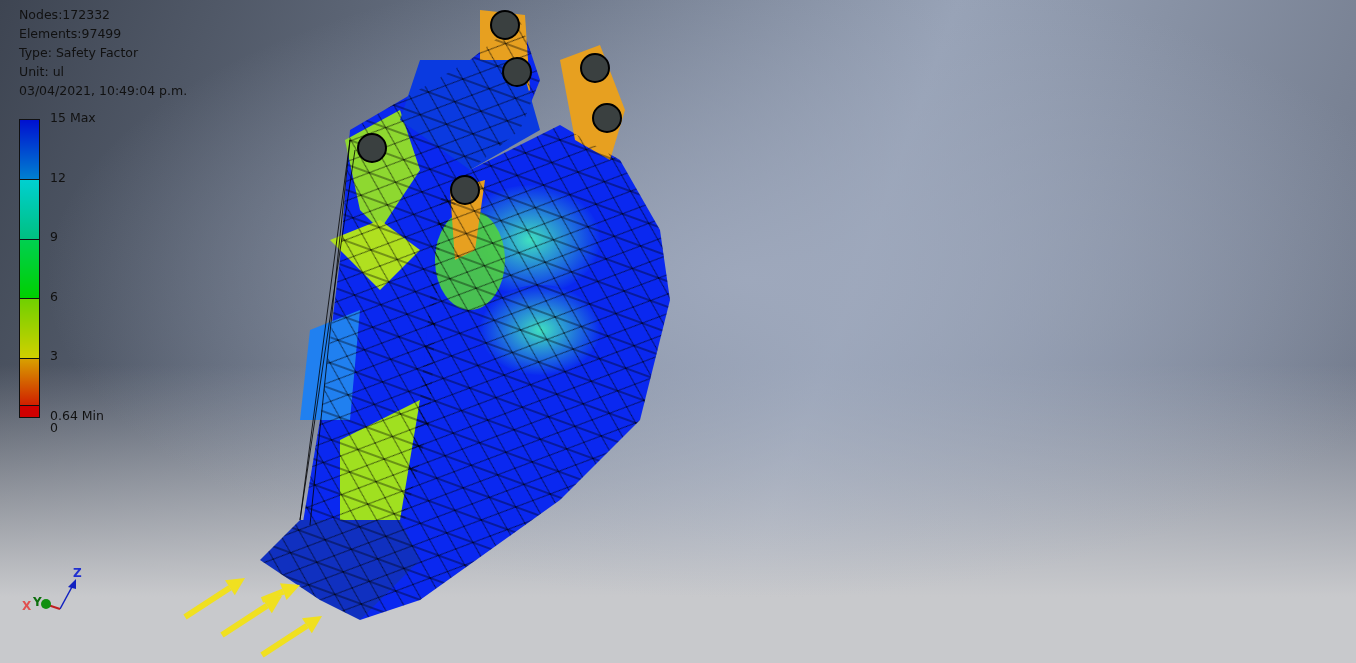 Image resolution: width=1356 pixels, height=663 pixels. I want to click on scale-label: 6, so click(54, 297).